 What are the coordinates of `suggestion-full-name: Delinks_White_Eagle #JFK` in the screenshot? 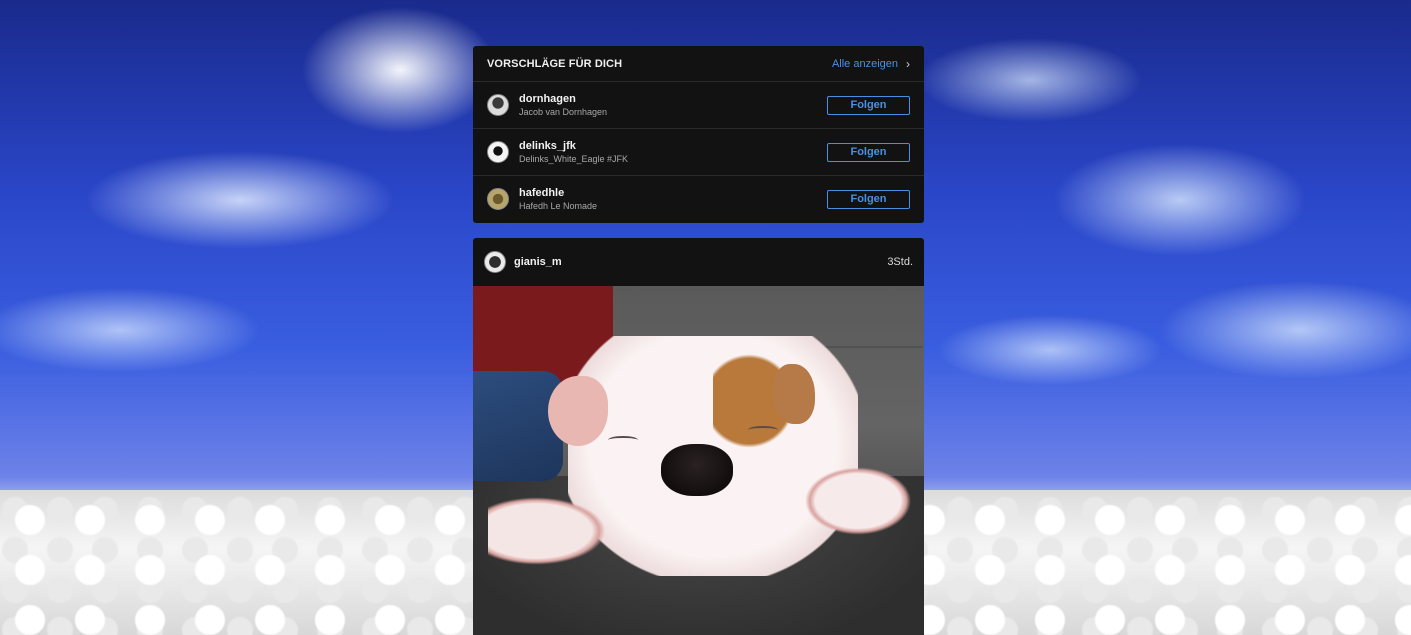 It's located at (574, 158).